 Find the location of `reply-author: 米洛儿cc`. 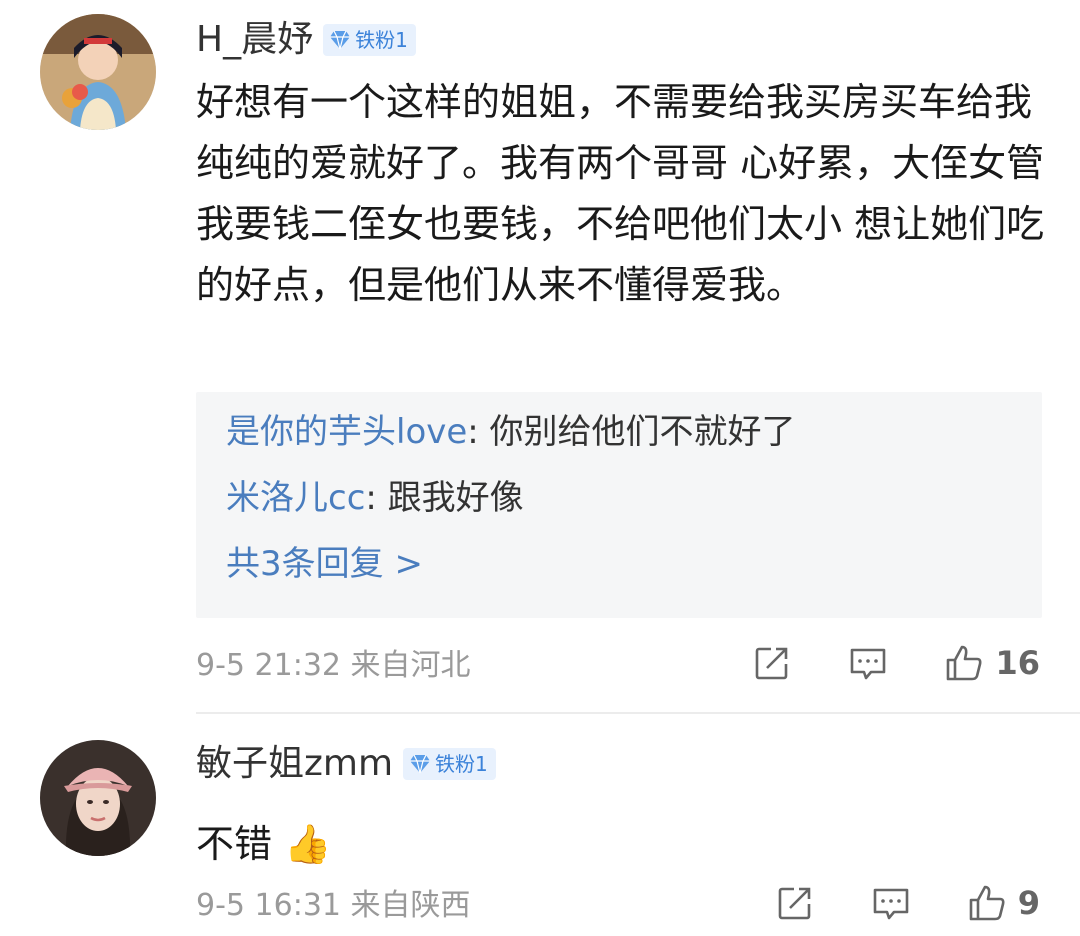

reply-author: 米洛儿cc is located at coordinates (295, 498).